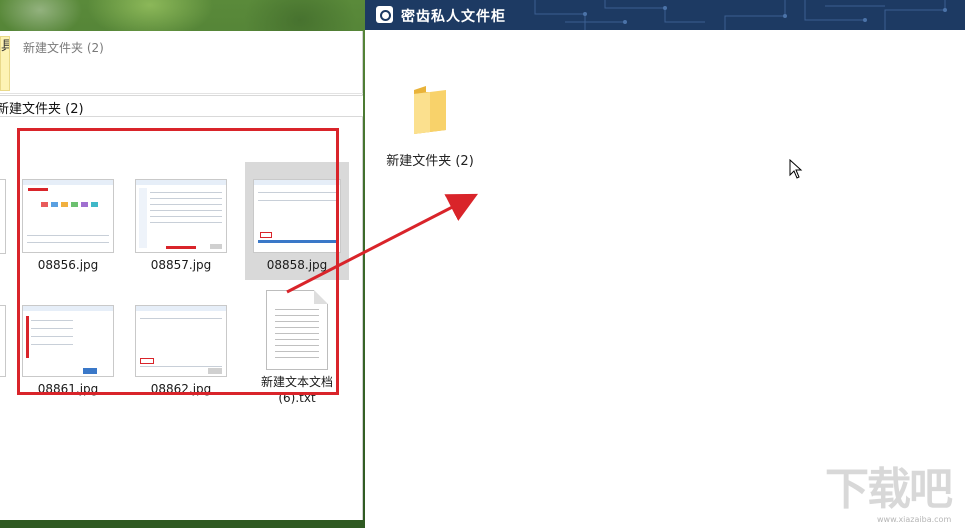 The height and width of the screenshot is (528, 965). What do you see at coordinates (5, 63) in the screenshot?
I see `ribbon-tab-tools: 具` at bounding box center [5, 63].